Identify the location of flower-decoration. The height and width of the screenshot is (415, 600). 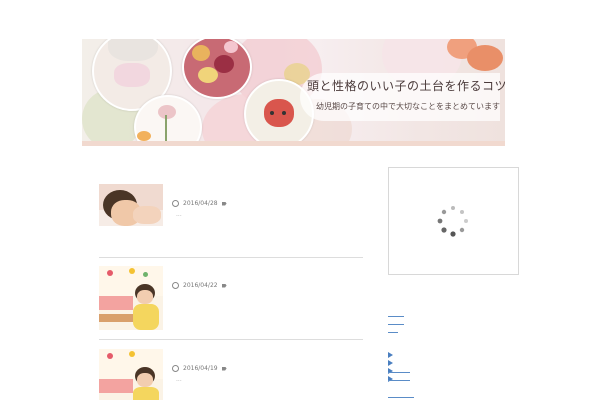
(144, 136).